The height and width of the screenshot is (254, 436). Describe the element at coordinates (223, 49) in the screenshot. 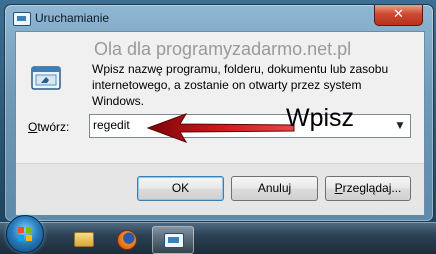

I see `watermark-text: Ola dla programyzadarmo.net.pl` at that location.